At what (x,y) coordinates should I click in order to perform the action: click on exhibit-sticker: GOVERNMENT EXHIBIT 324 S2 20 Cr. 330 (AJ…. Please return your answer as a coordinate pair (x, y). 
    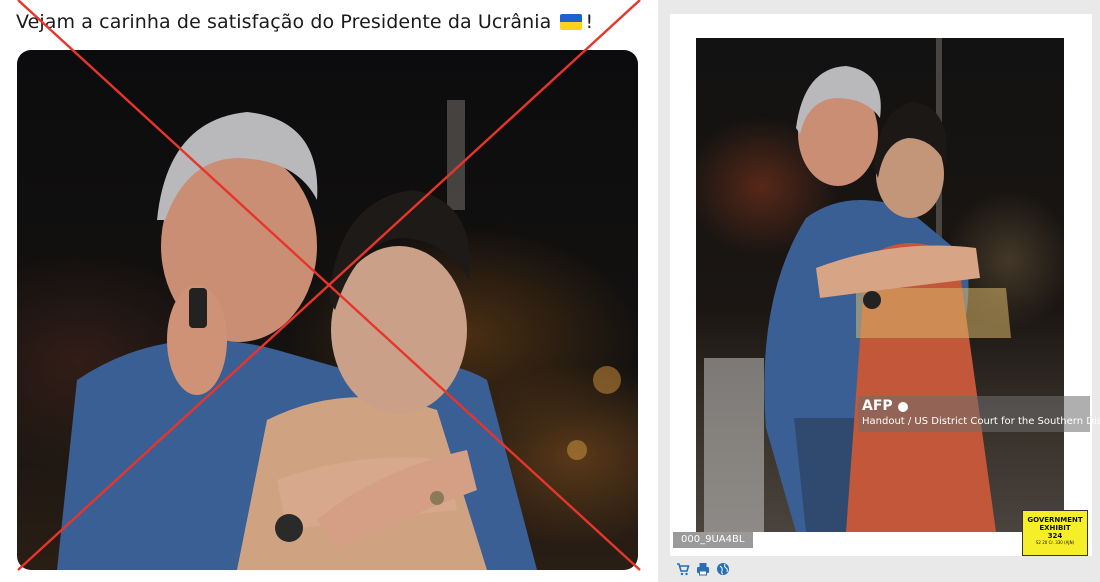
    Looking at the image, I should click on (1055, 533).